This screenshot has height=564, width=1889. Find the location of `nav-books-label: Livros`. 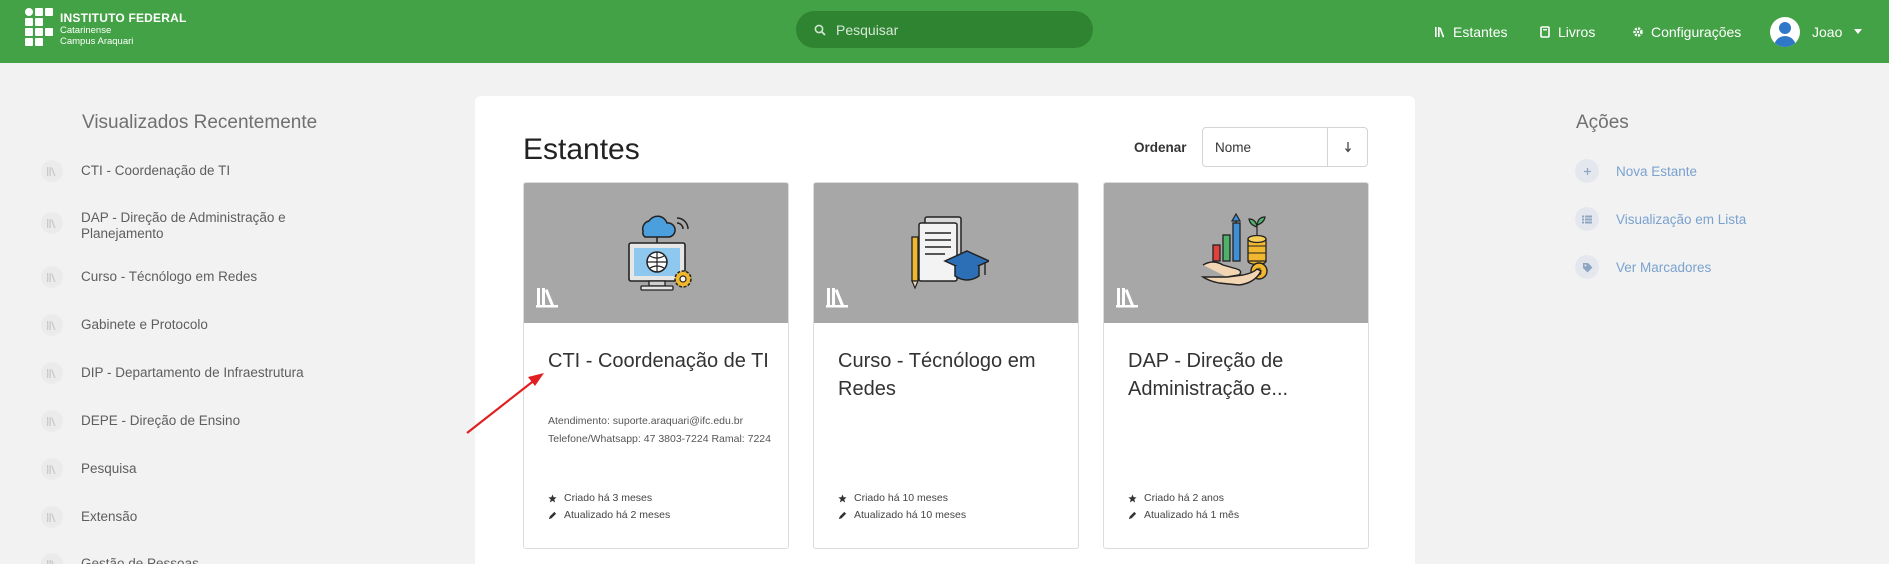

nav-books-label: Livros is located at coordinates (1577, 31).